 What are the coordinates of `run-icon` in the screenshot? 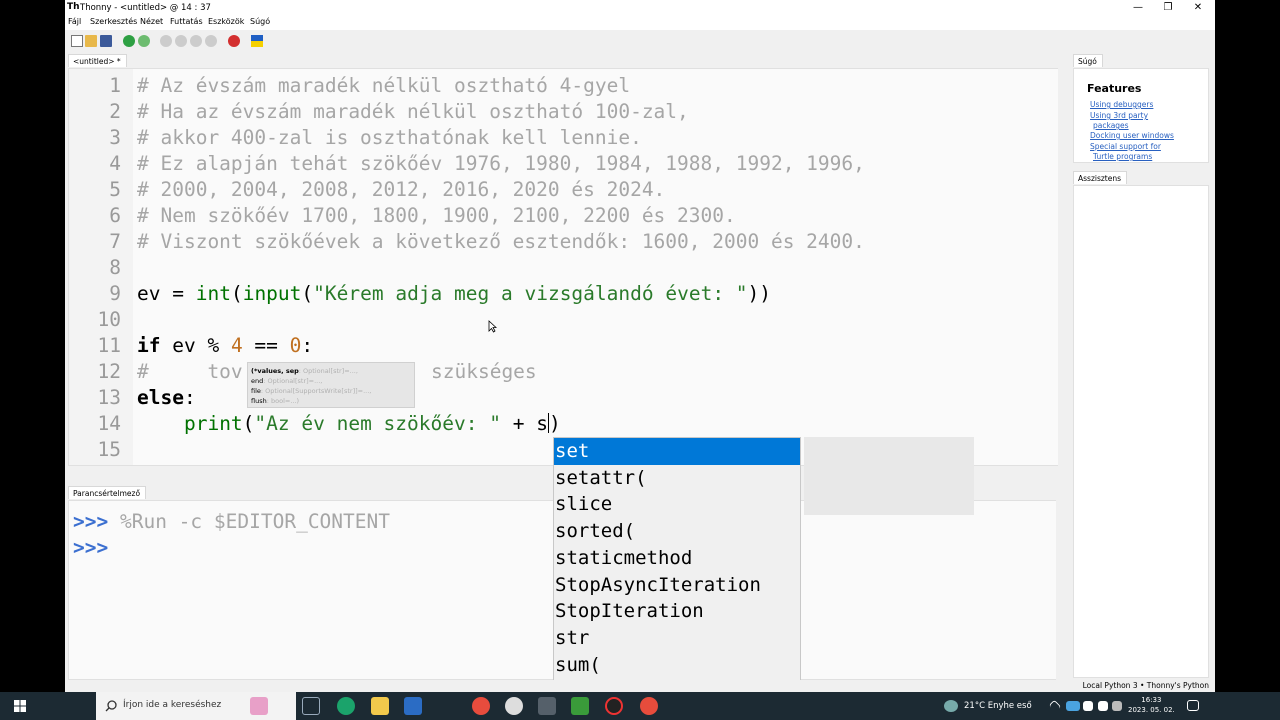 It's located at (129, 41).